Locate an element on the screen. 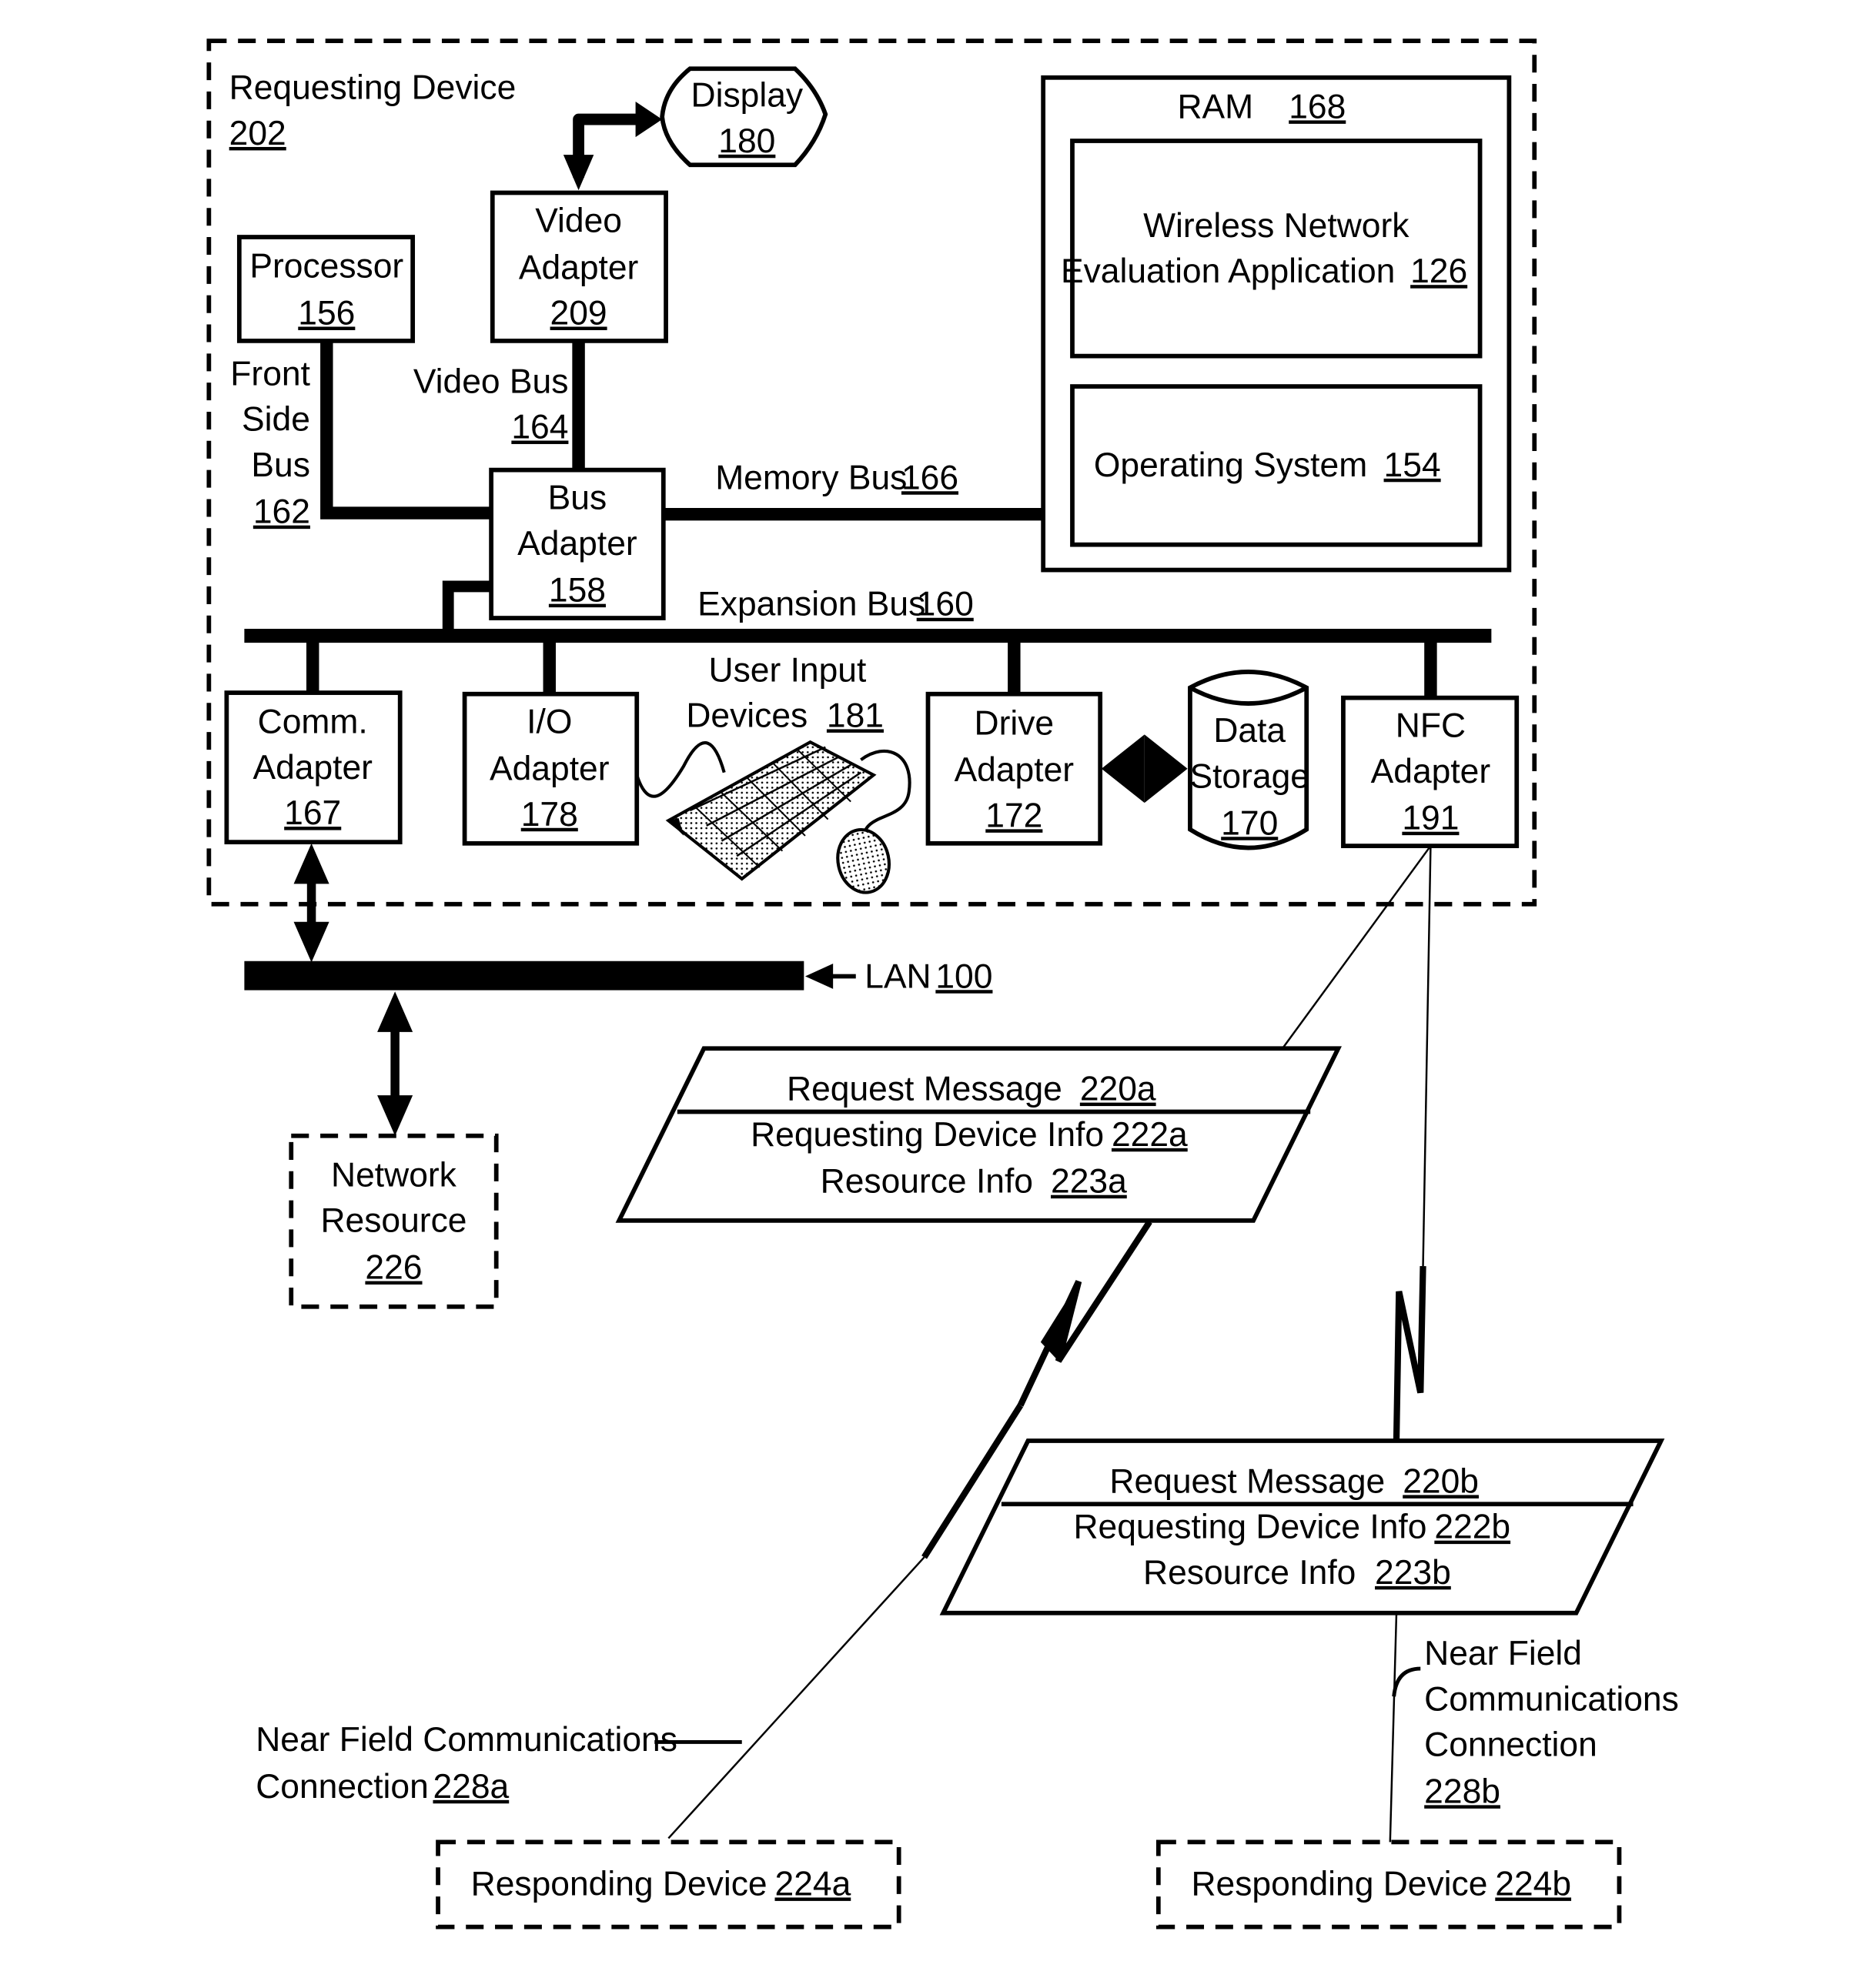 Image resolution: width=1856 pixels, height=1988 pixels. lightning-bolt-b-icon is located at coordinates (1409, 1353).